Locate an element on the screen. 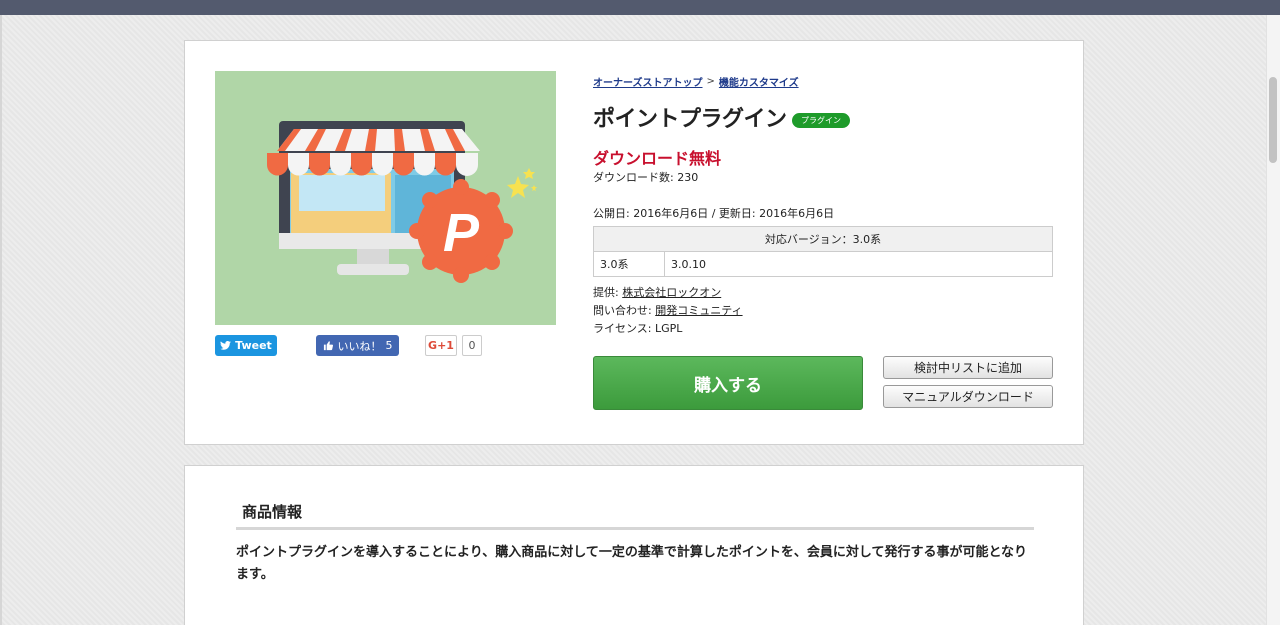  breadcrumb: オーナーズストアトップ > 機能カスタマイズ is located at coordinates (696, 81).